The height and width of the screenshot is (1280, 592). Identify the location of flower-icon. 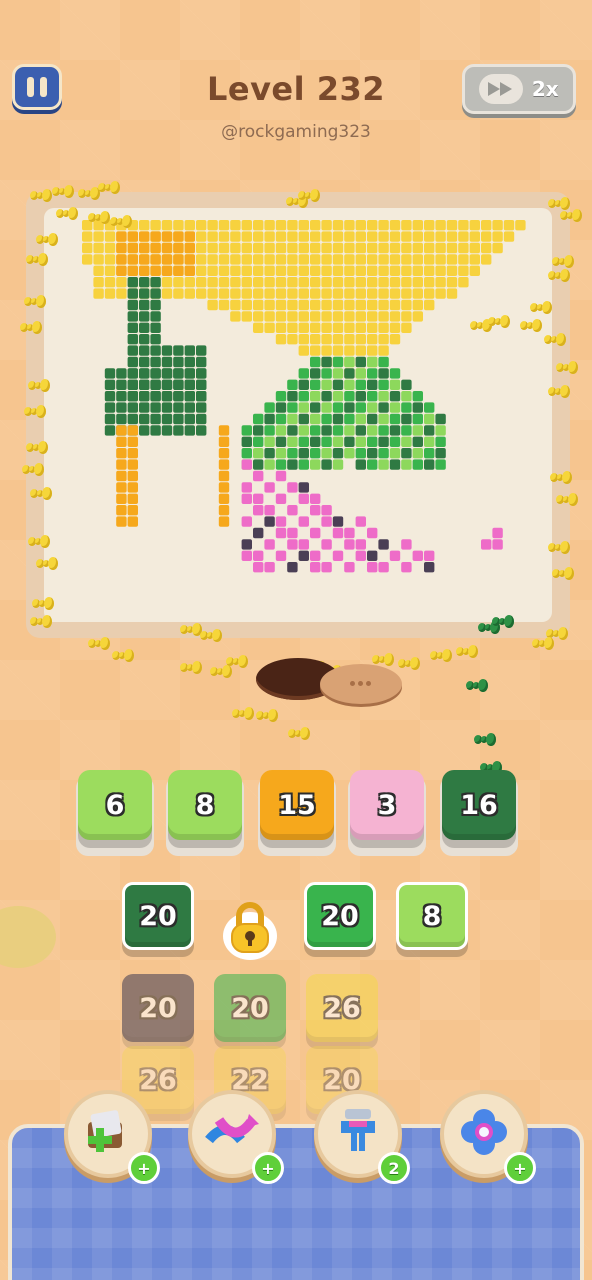
(484, 1134).